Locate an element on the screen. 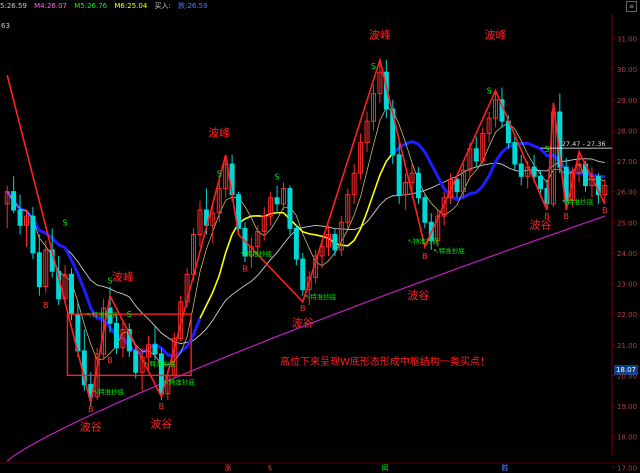  bottom-marker: 胜 is located at coordinates (505, 467).